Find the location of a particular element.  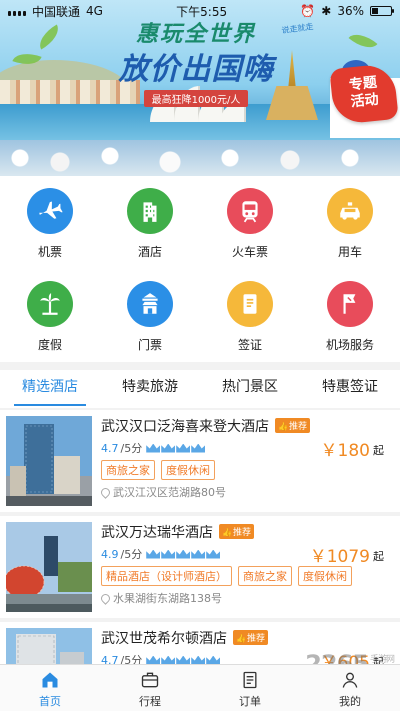

passport-icon is located at coordinates (250, 304).